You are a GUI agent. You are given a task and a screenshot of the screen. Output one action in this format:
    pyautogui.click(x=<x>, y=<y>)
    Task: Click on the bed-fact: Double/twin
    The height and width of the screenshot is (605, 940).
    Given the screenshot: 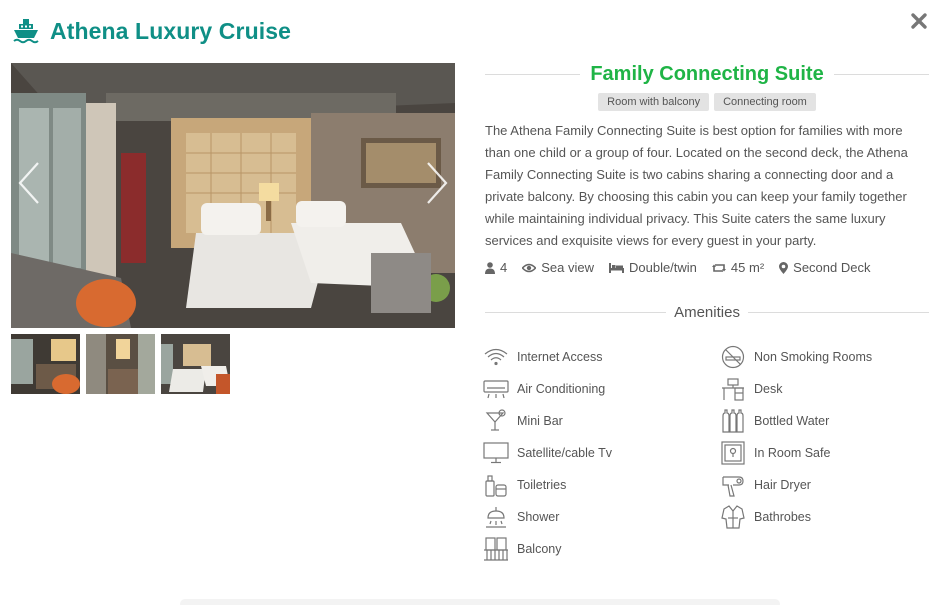 What is the action you would take?
    pyautogui.click(x=652, y=267)
    